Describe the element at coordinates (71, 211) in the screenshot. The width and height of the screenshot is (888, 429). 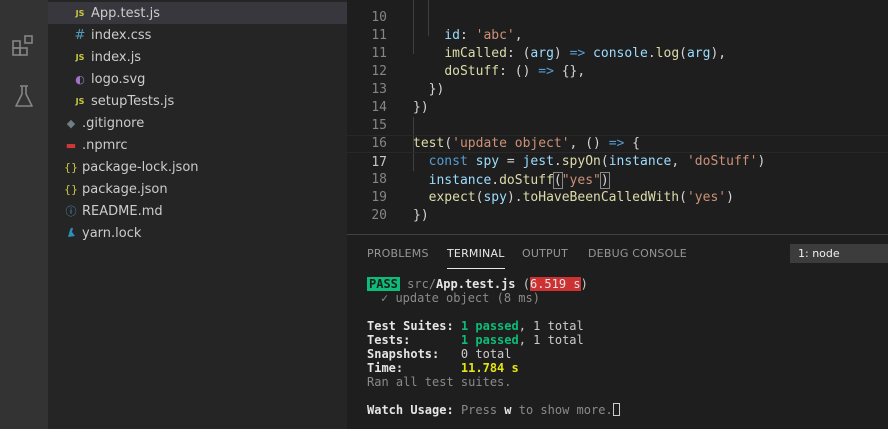
I see `info-file-icon: ⓘ` at that location.